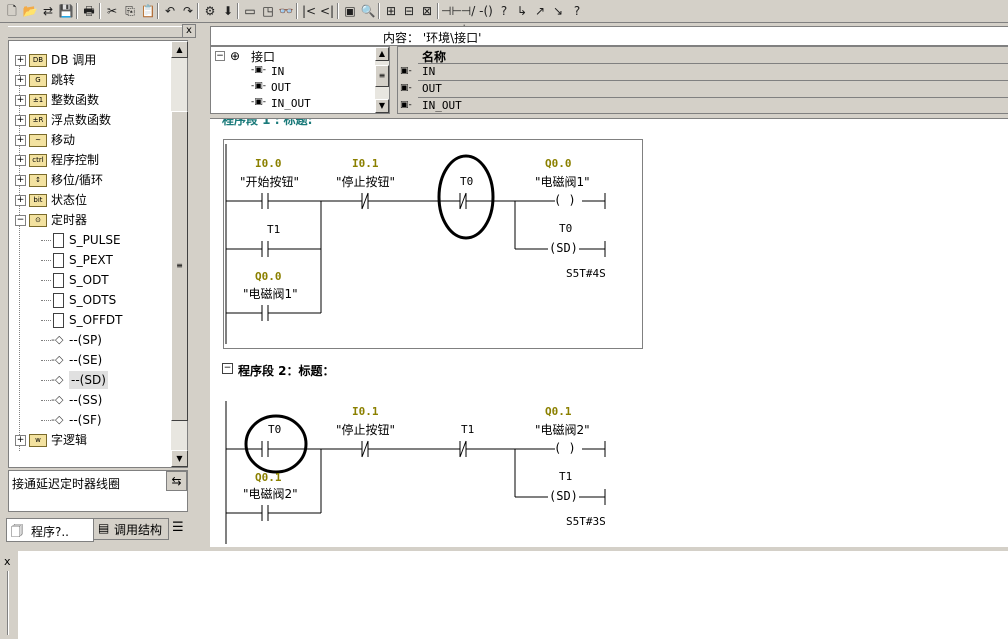  What do you see at coordinates (220, 56) in the screenshot?
I see `interface-collapse-icon: −` at bounding box center [220, 56].